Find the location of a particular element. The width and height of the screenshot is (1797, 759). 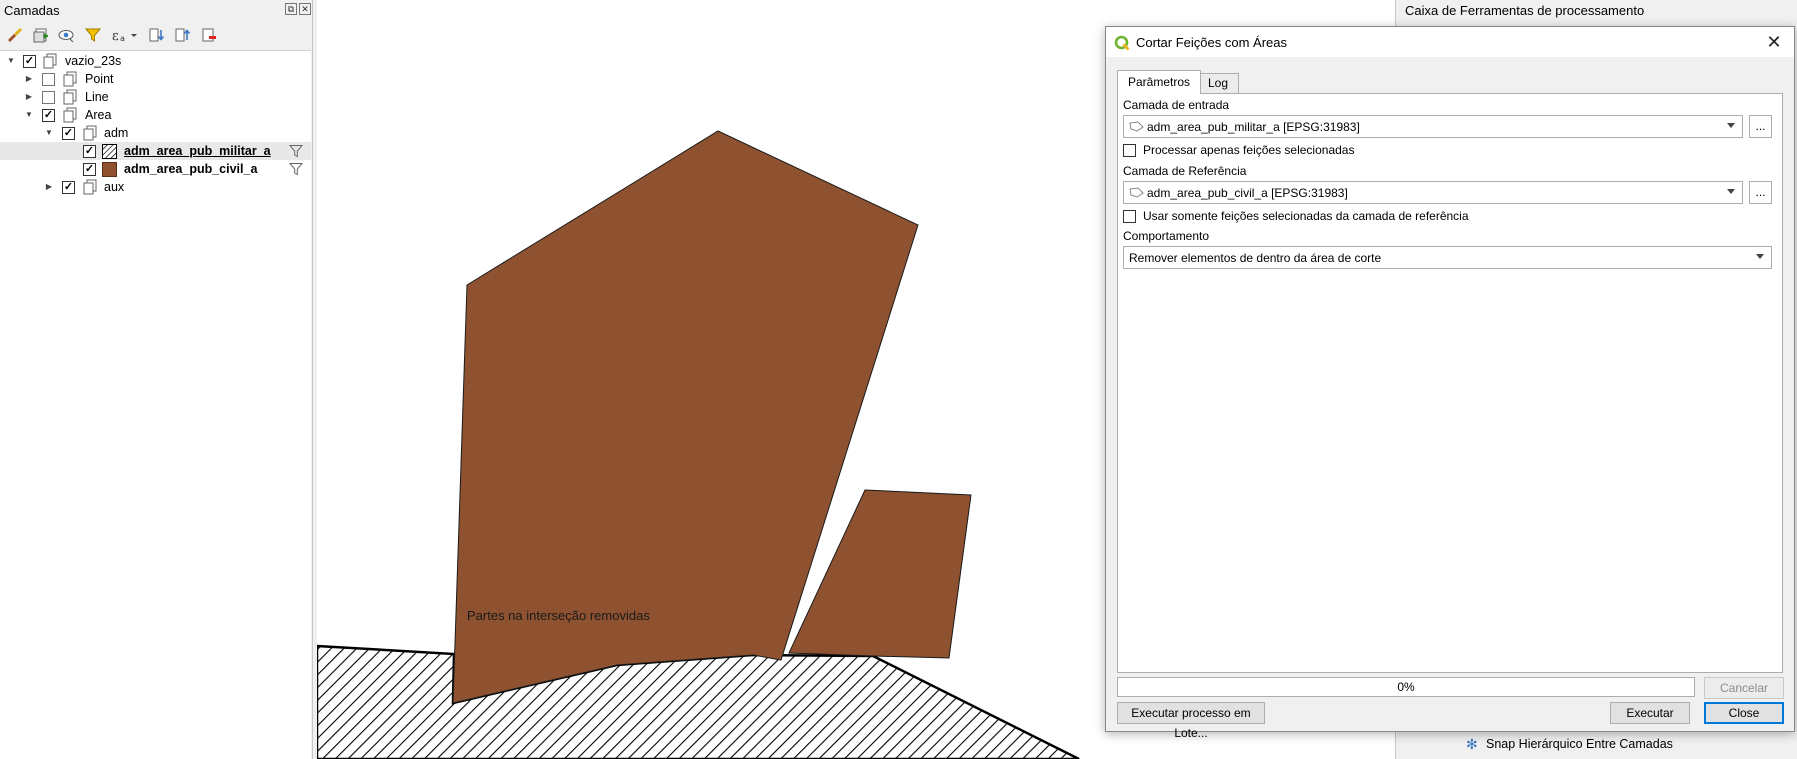

collapse-all-icon is located at coordinates (183, 35).